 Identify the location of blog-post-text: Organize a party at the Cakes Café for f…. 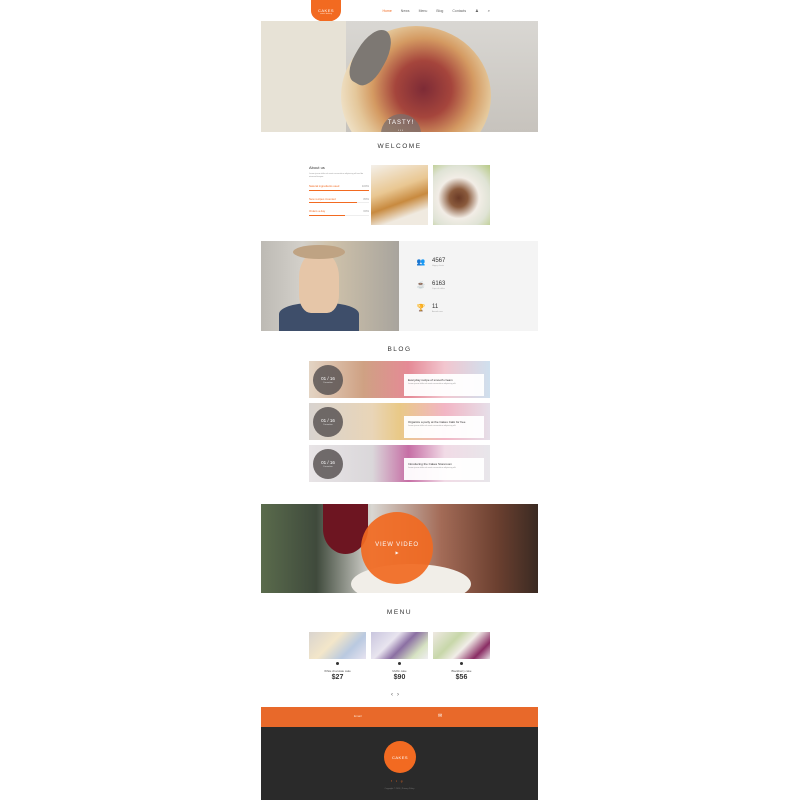
(444, 427).